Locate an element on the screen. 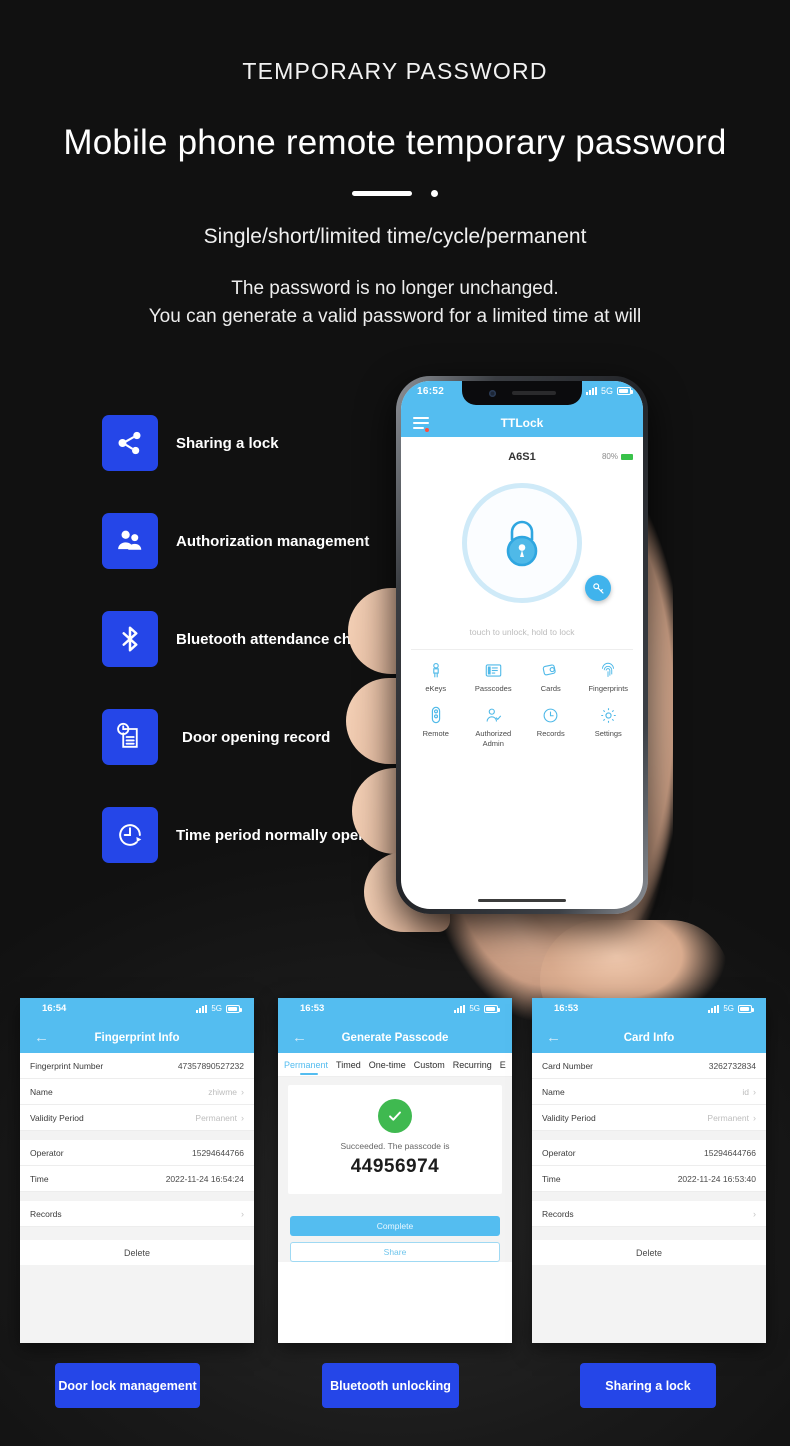  tab-recurring: Recurring is located at coordinates (472, 1065).